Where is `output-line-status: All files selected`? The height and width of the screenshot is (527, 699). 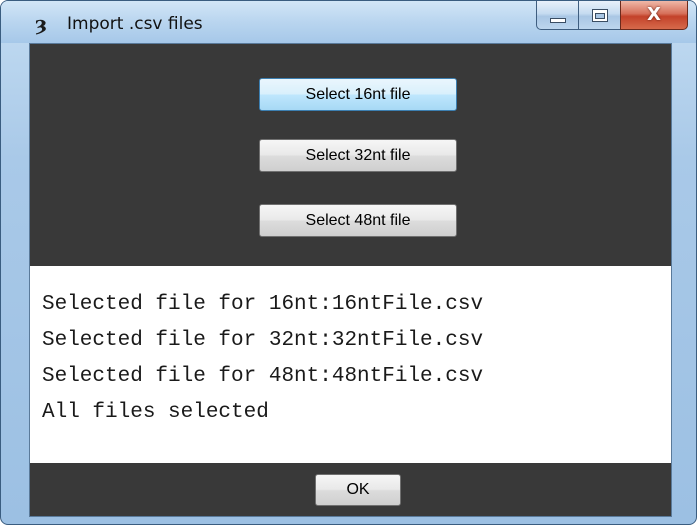 output-line-status: All files selected is located at coordinates (155, 412).